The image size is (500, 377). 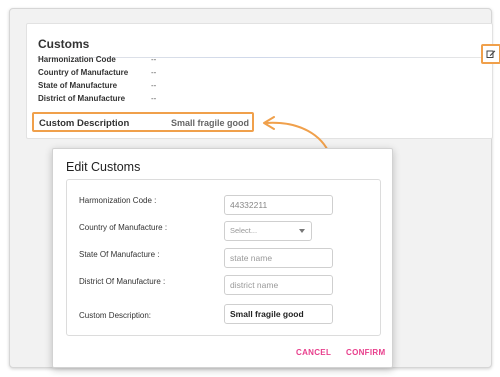 I want to click on description-input: Small fragile good, so click(x=278, y=314).